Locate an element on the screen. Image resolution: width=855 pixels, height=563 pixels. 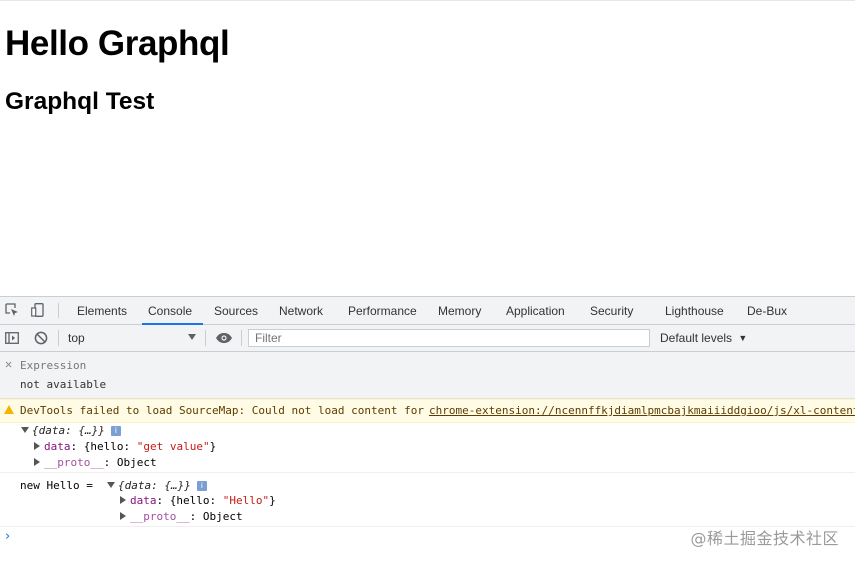
inspect-element-icon is located at coordinates (12, 310).